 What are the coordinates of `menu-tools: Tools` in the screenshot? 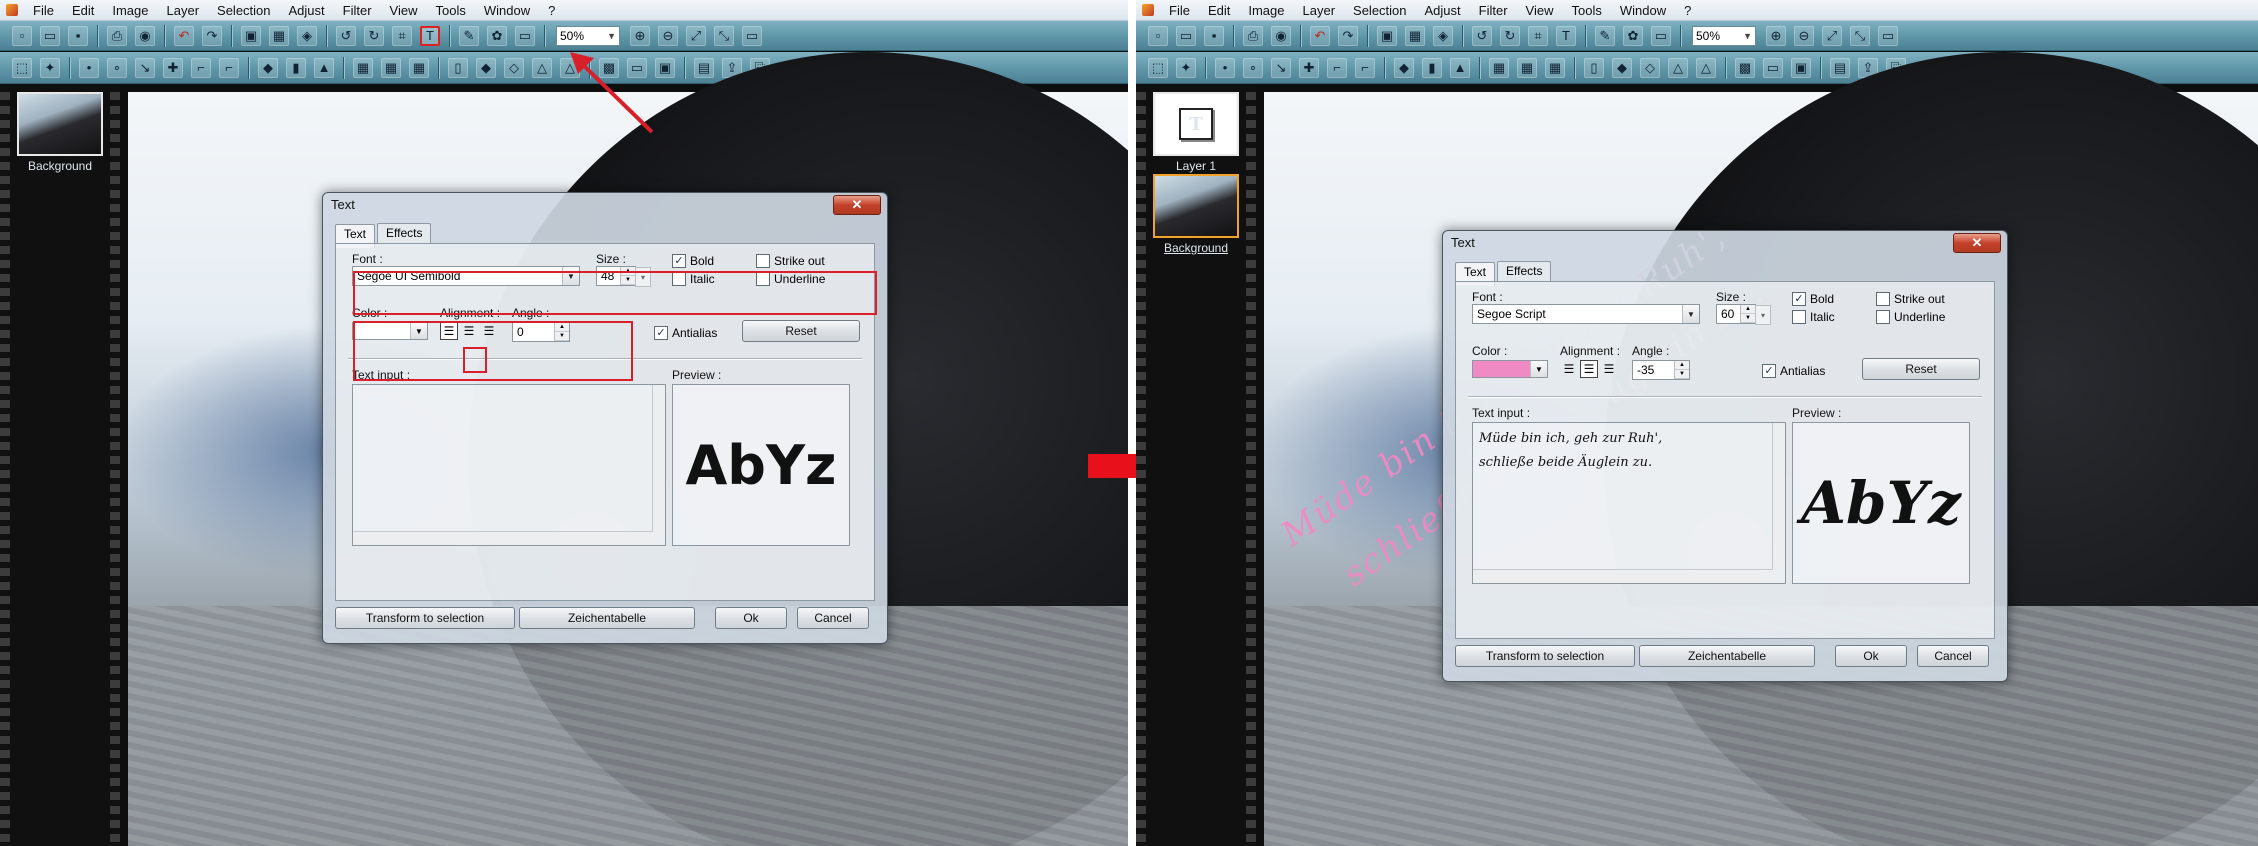 It's located at (451, 10).